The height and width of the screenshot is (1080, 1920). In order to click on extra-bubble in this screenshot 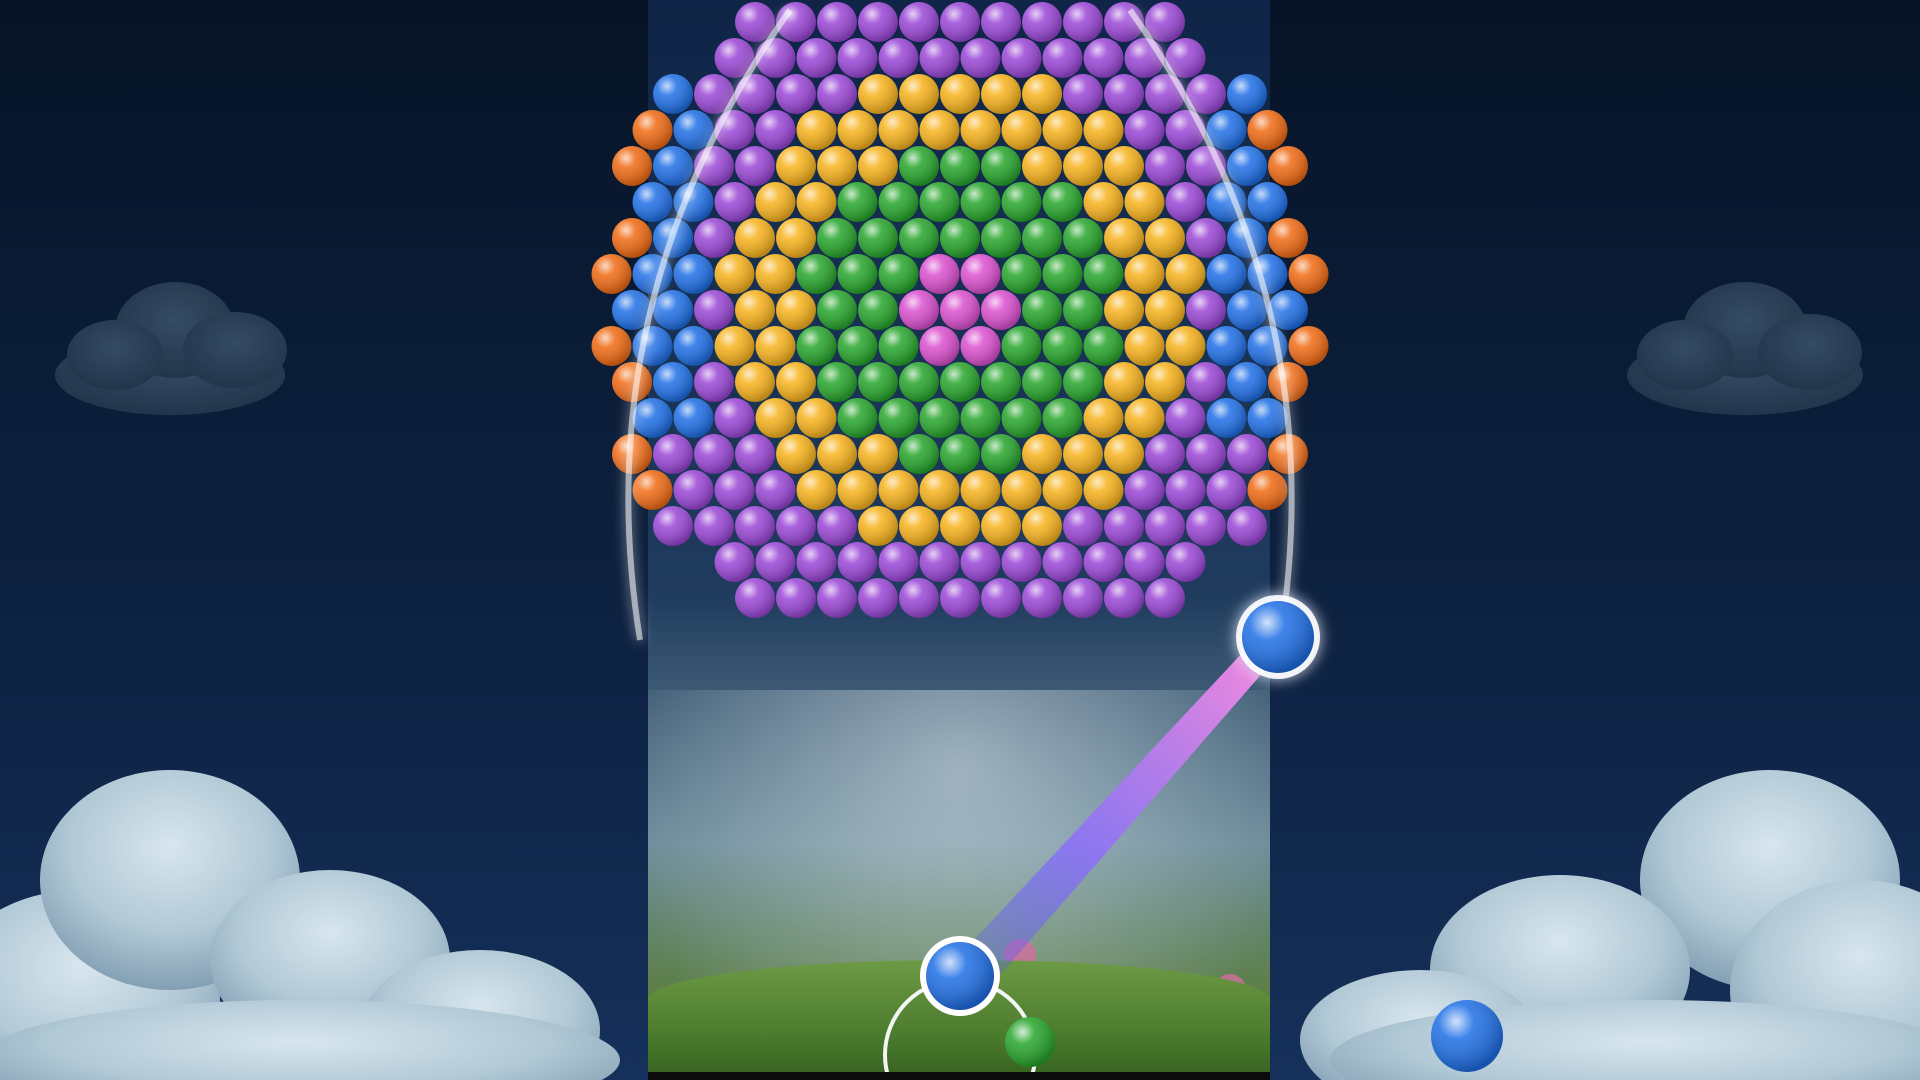, I will do `click(1467, 1036)`.